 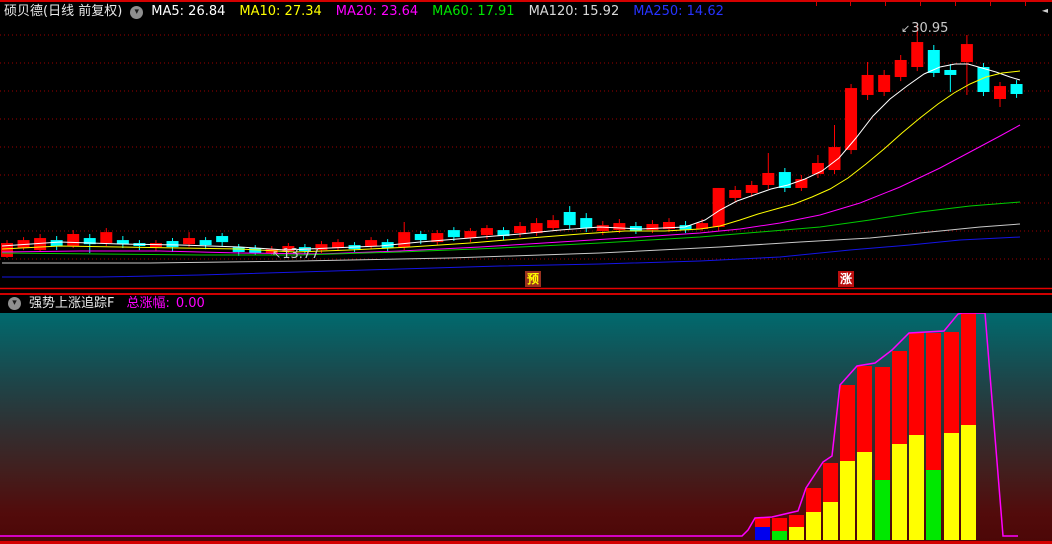 What do you see at coordinates (188, 11) in the screenshot?
I see `ma-legend-item: MA5: 26.84` at bounding box center [188, 11].